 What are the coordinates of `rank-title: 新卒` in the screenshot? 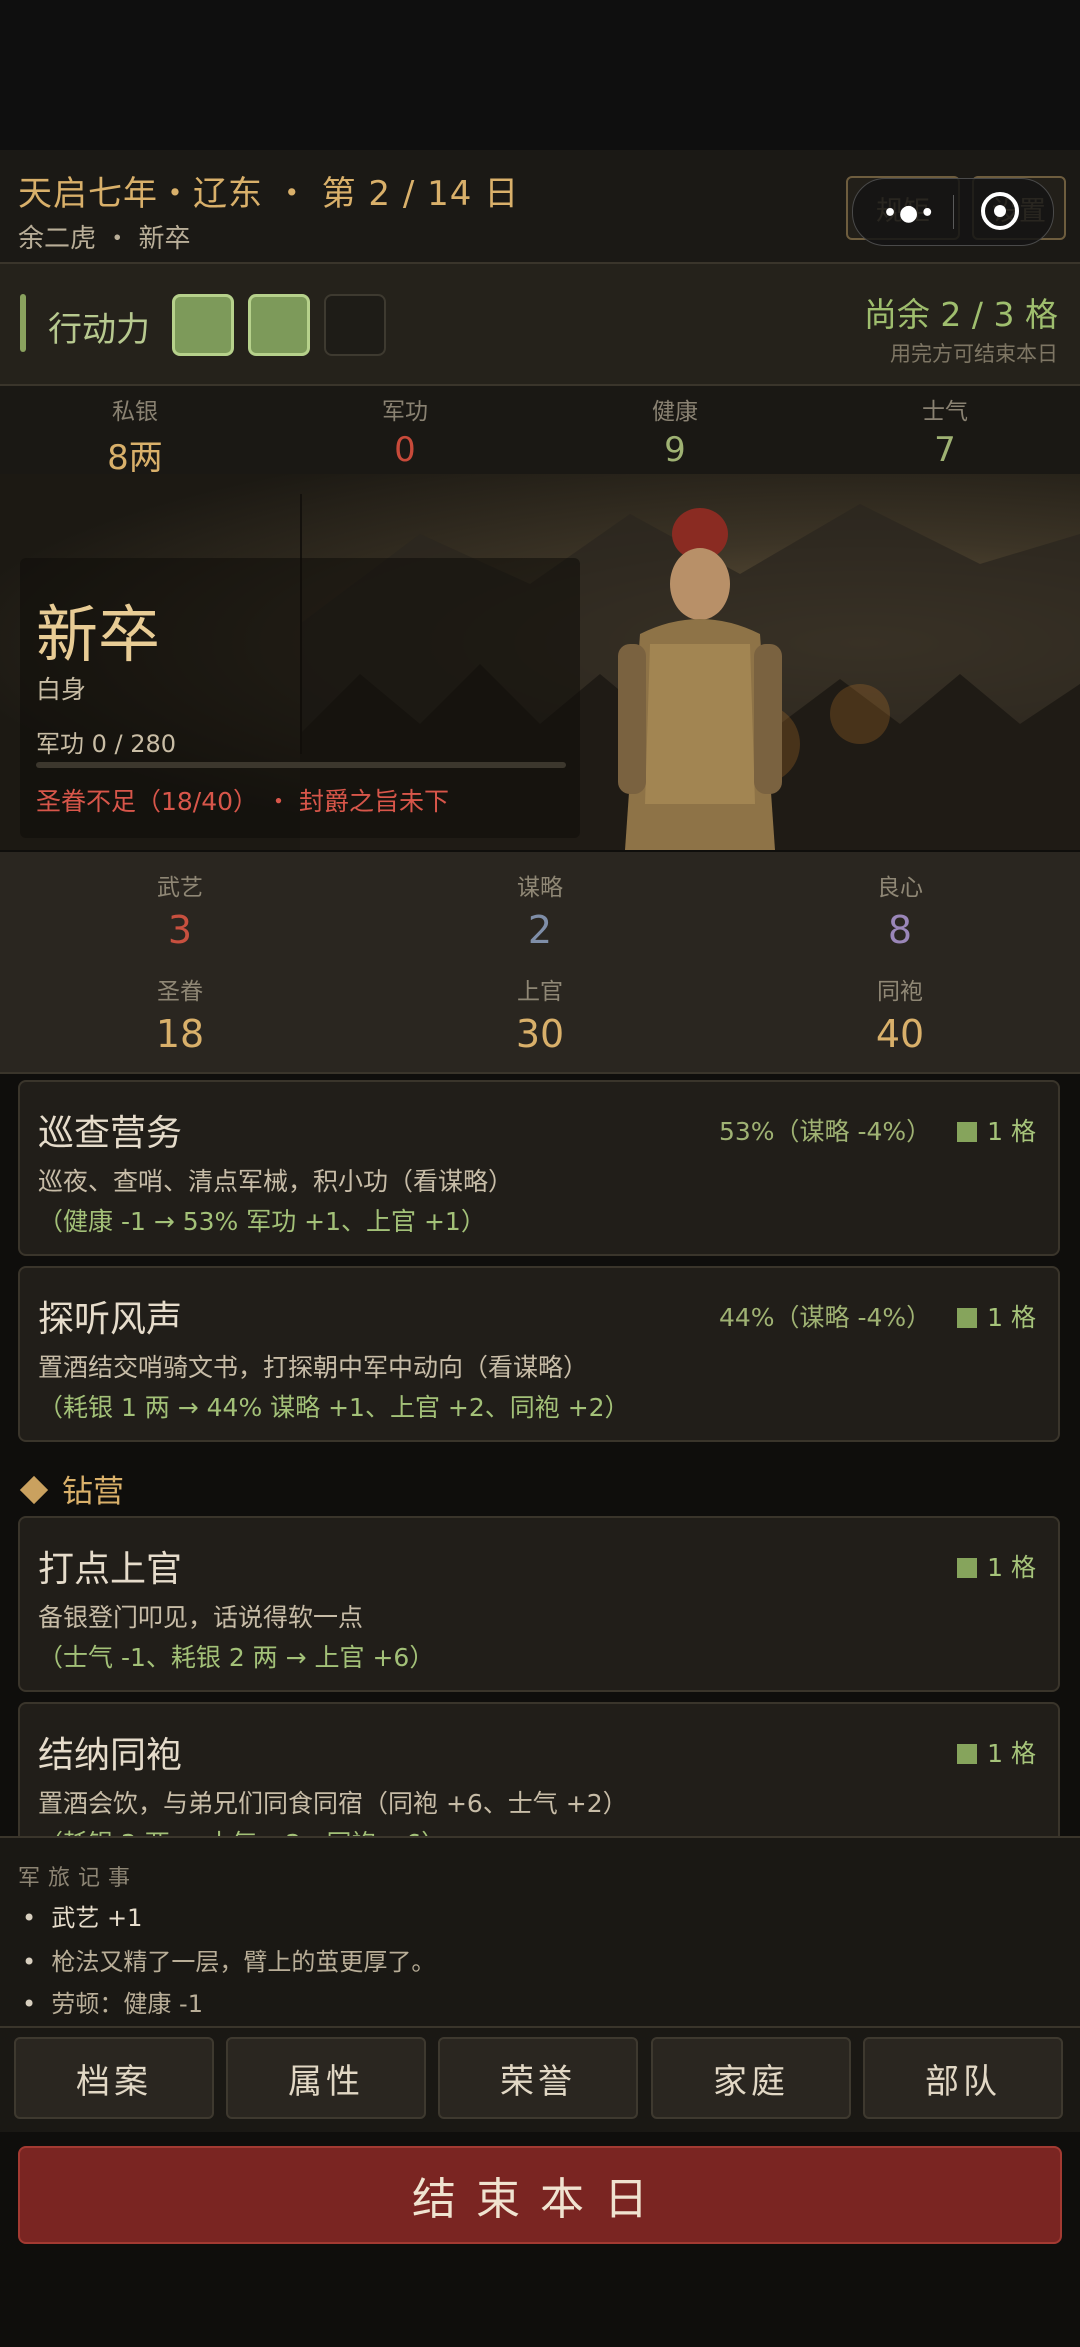 It's located at (98, 634).